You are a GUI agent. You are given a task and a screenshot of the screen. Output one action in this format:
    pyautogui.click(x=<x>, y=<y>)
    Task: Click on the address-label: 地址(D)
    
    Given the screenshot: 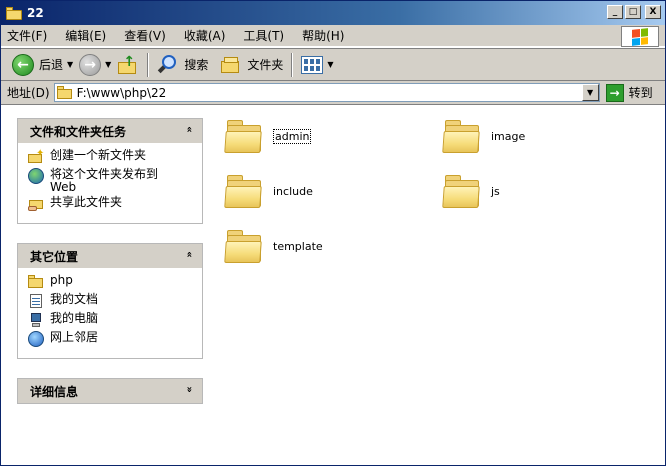 What is the action you would take?
    pyautogui.click(x=28, y=93)
    